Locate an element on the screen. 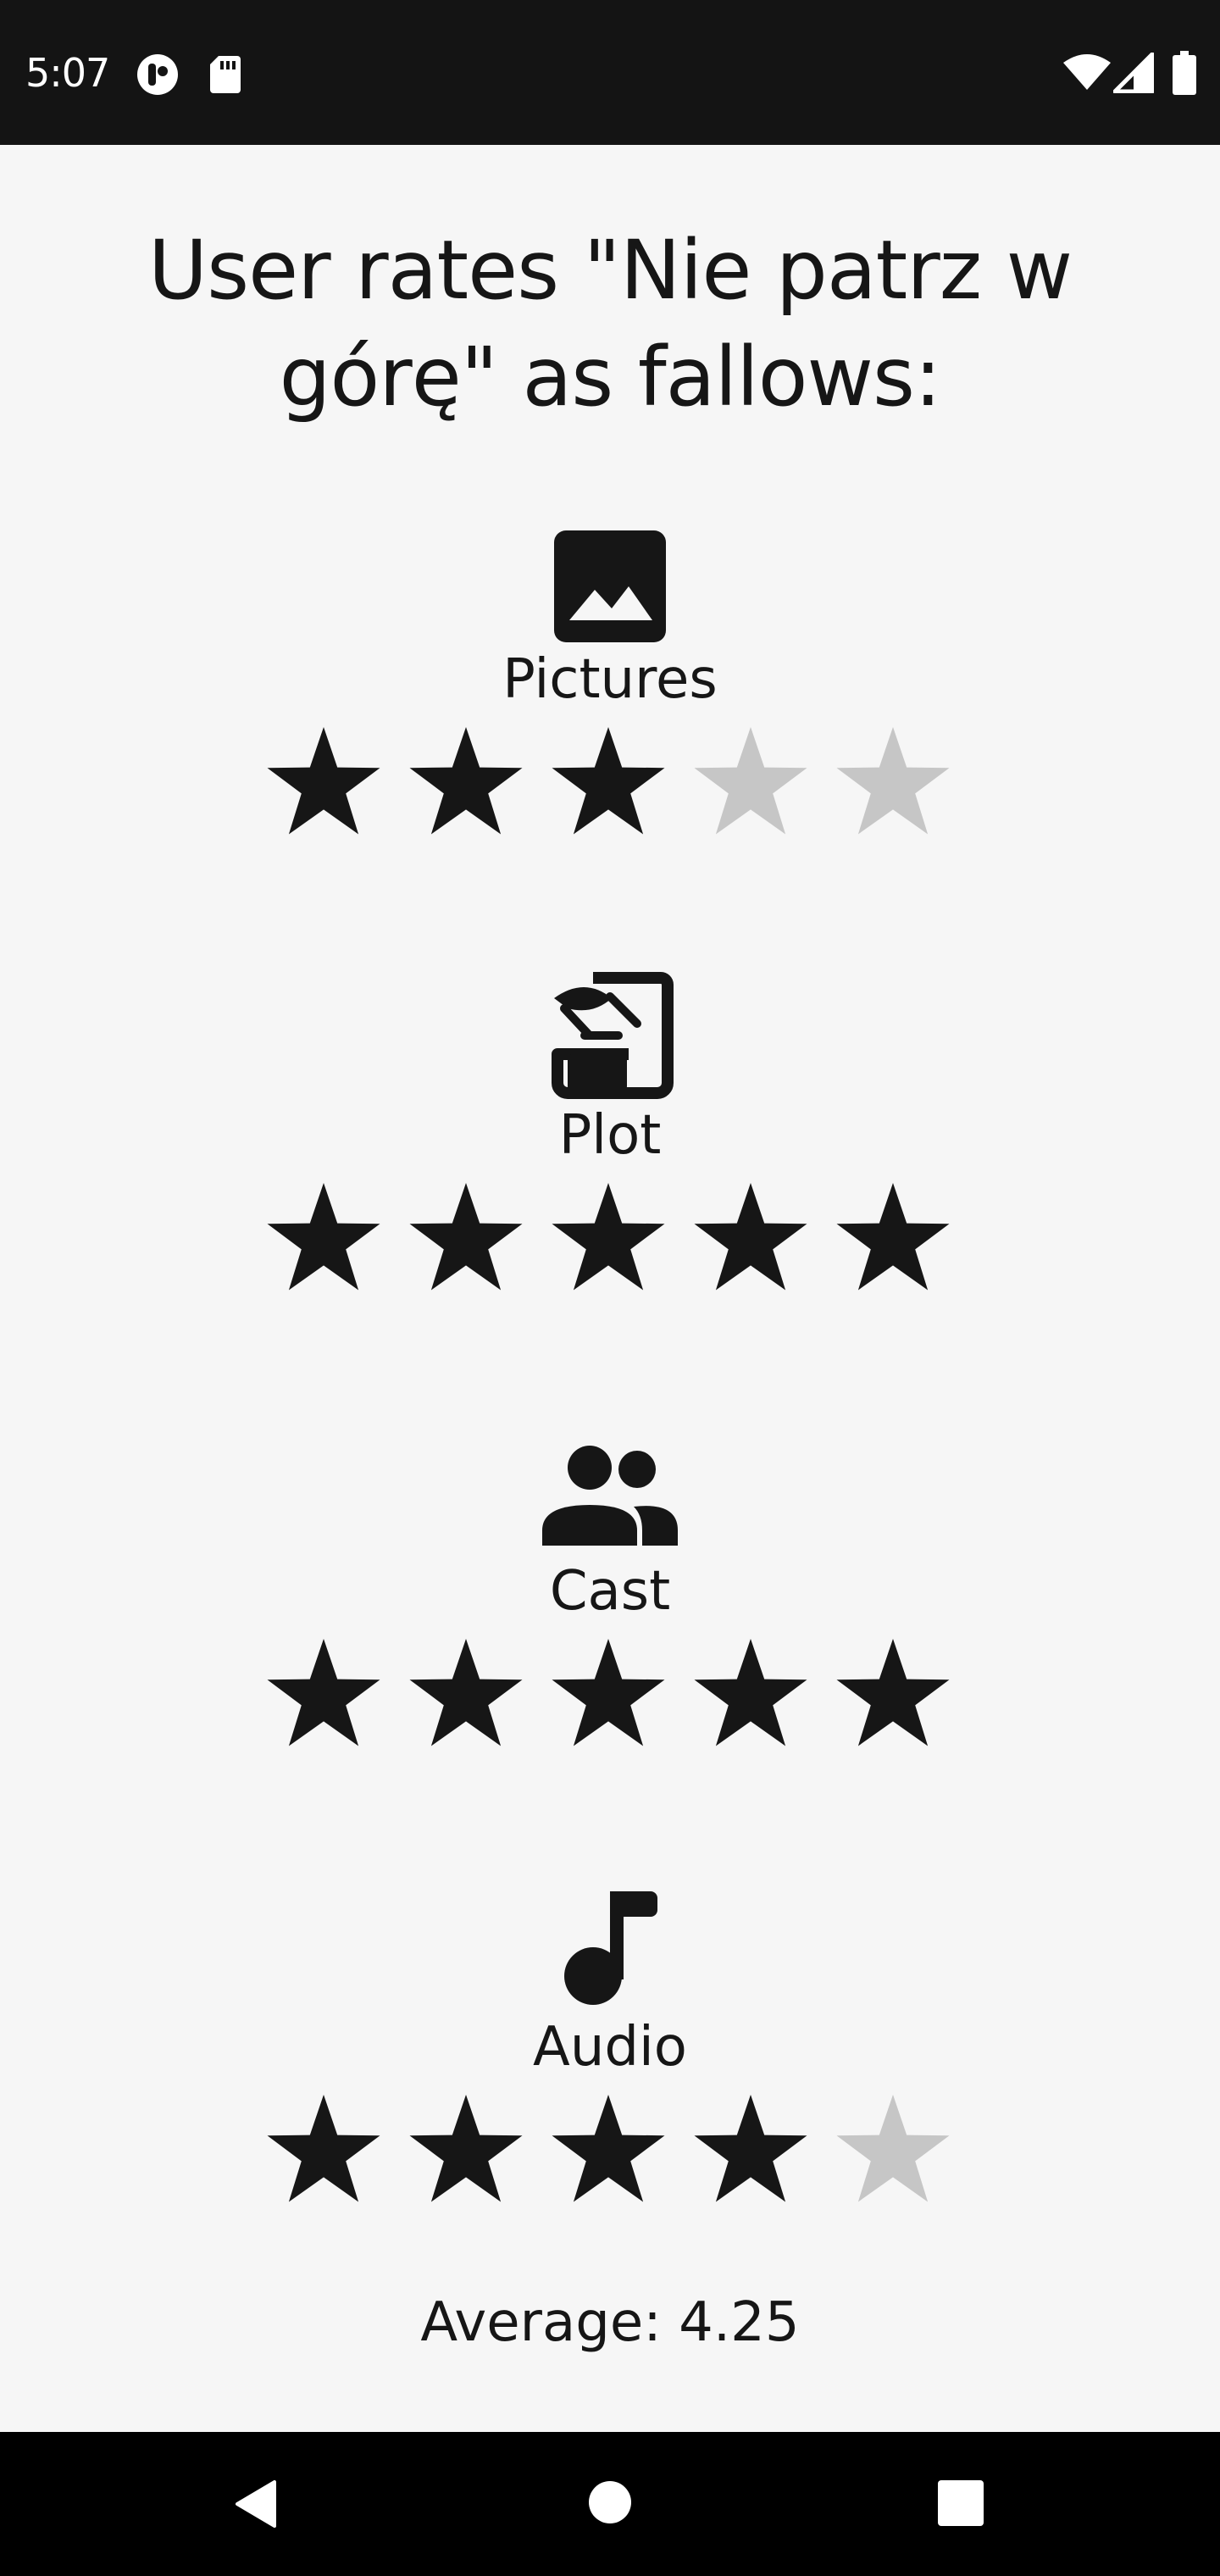 This screenshot has height=2576, width=1220. navigation-bar is located at coordinates (610, 2504).